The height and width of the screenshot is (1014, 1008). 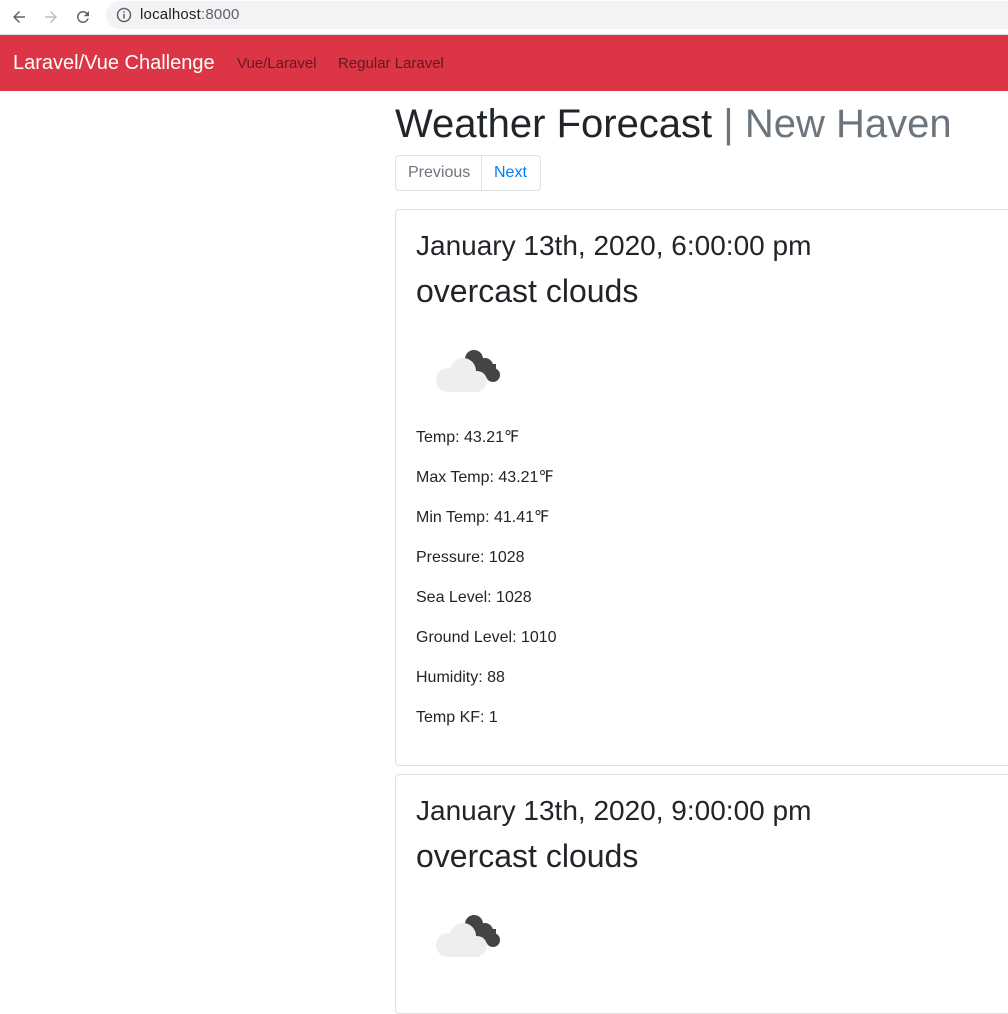 I want to click on reload-icon, so click(x=83, y=17).